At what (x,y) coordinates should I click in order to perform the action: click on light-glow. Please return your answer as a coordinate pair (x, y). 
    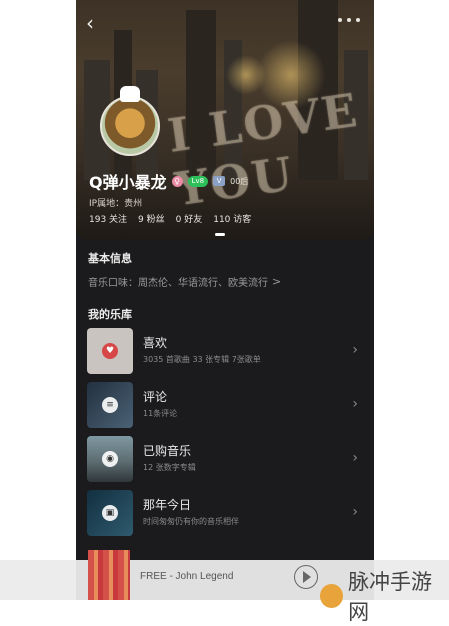
    Looking at the image, I should click on (246, 75).